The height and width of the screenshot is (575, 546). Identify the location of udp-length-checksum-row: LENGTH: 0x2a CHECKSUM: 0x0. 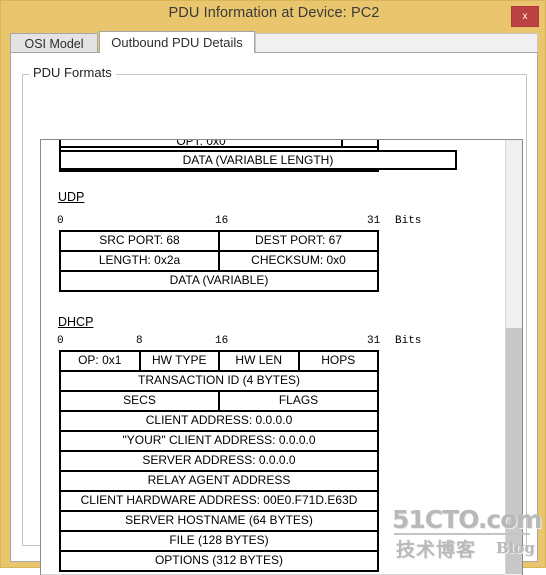
(219, 262).